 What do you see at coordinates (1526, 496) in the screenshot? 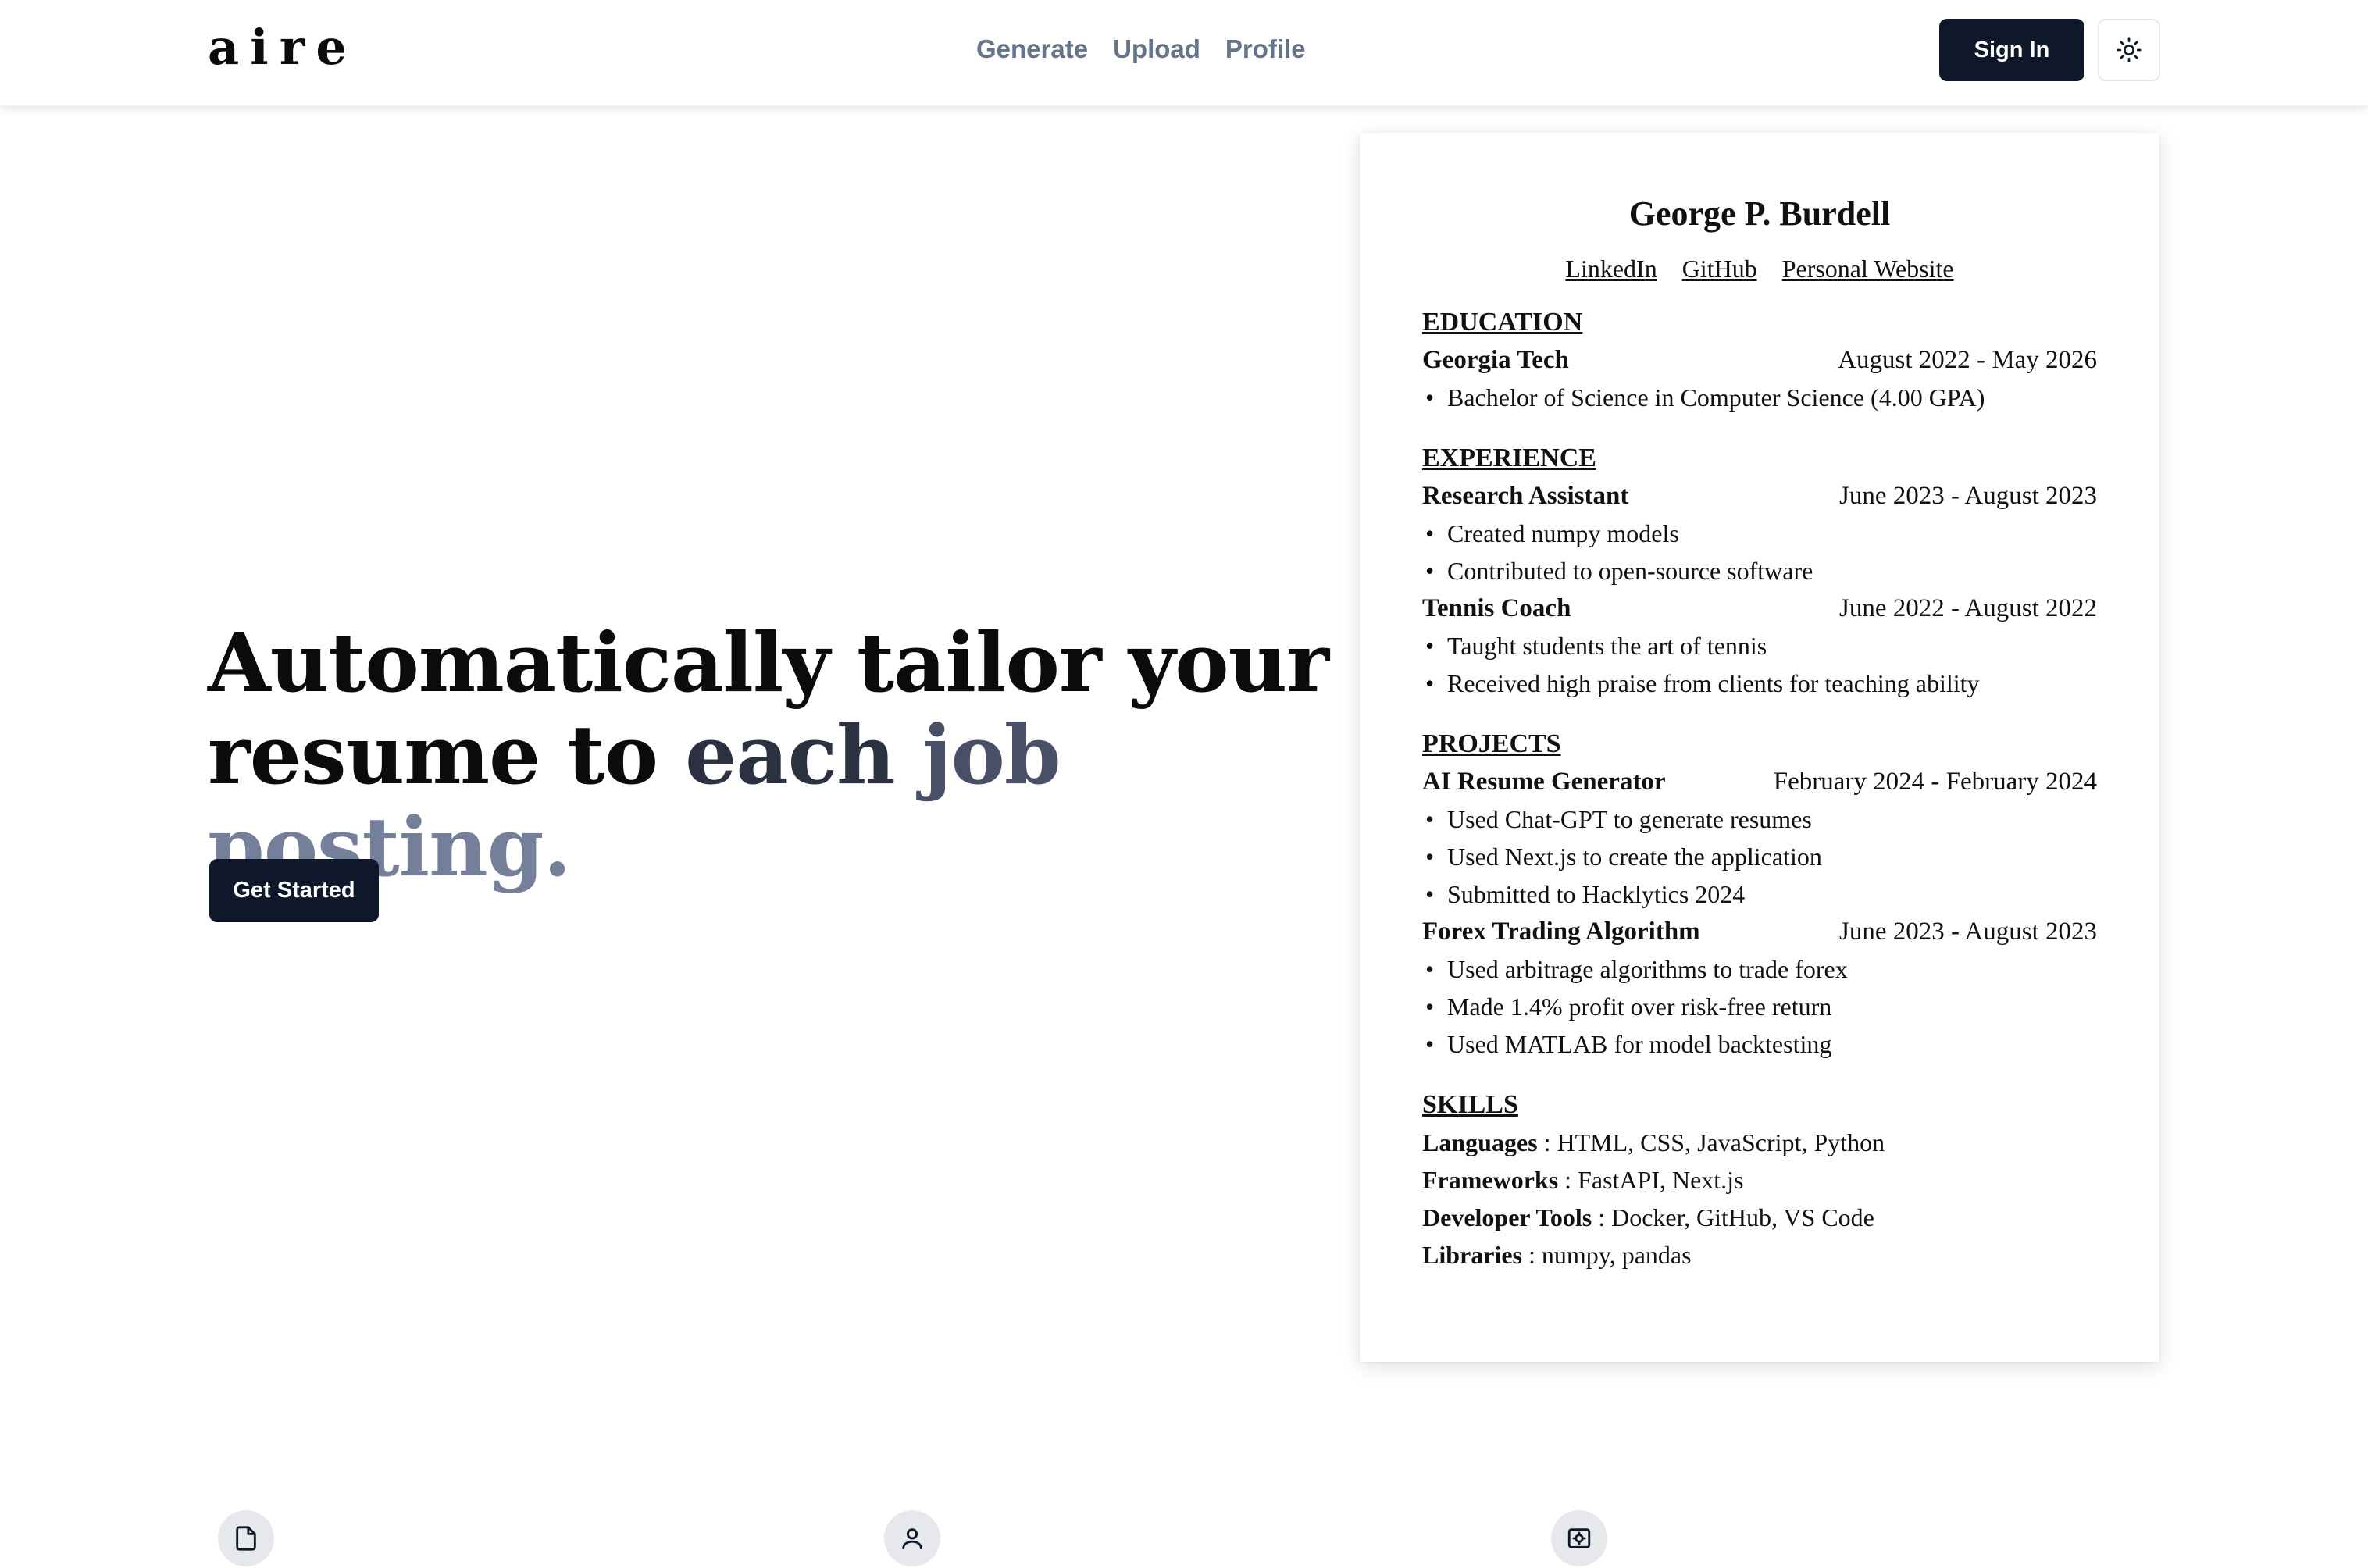
I see `entry-org: Research Assistant` at bounding box center [1526, 496].